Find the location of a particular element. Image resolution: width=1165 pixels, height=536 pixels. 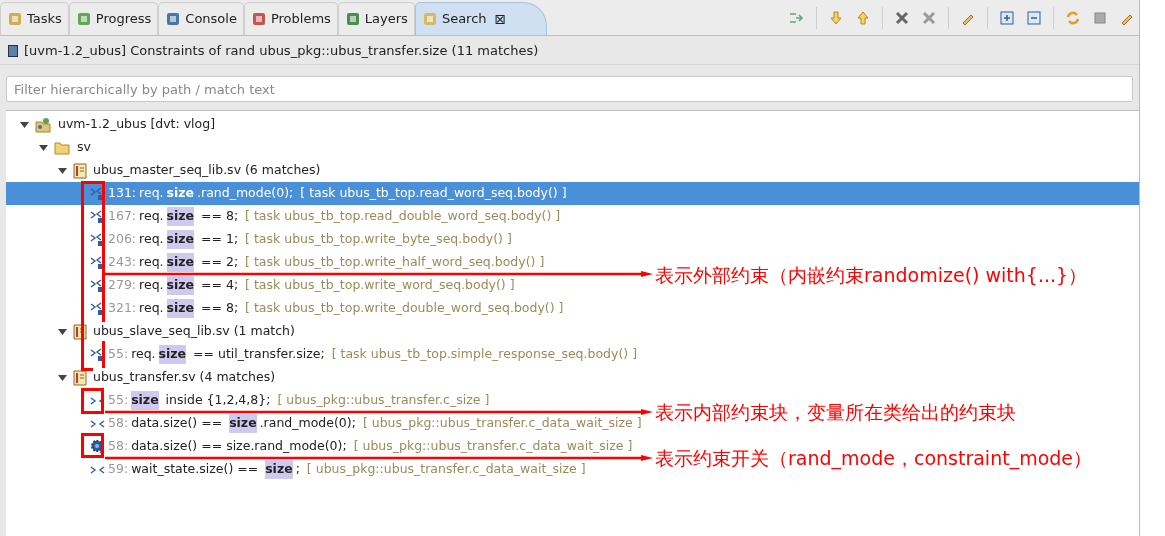

match-row: 59: wait_state.size() == size ; [ ubus_pkg::ubus_transfer.c_data_wait_size ] is located at coordinates (338, 469).